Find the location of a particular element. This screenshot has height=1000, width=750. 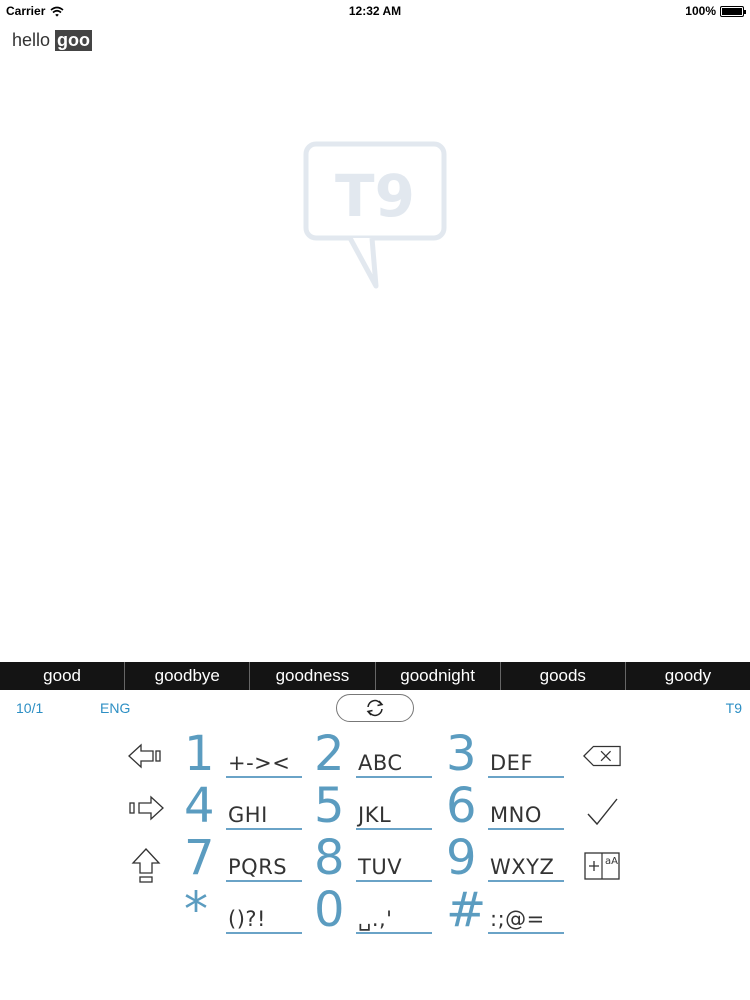

key-letters: WXYZ is located at coordinates (526, 869).